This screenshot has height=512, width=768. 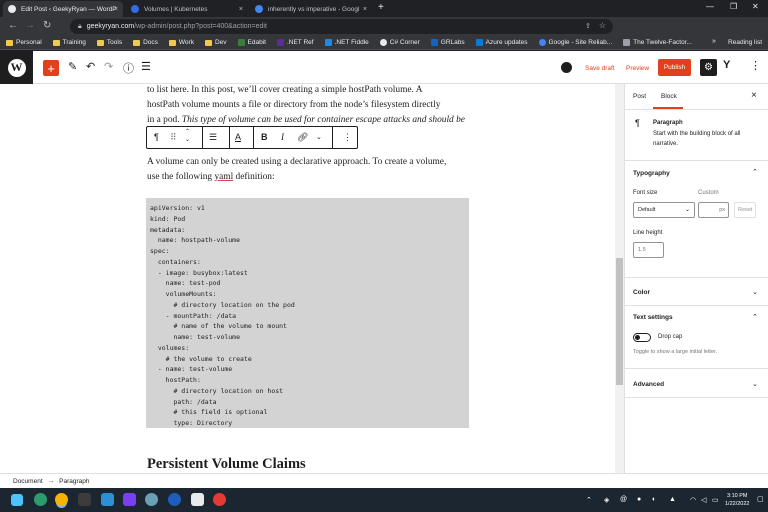 What do you see at coordinates (187, 9) in the screenshot?
I see `browser-tab-volumes: Volumes | Kubernetes ×` at bounding box center [187, 9].